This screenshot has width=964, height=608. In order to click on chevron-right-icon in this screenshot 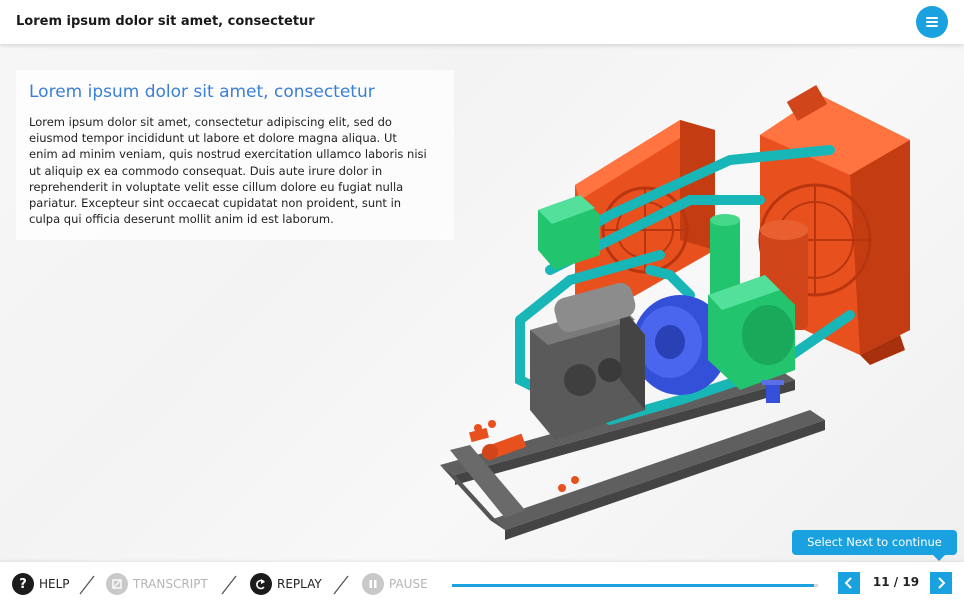, I will do `click(942, 583)`.